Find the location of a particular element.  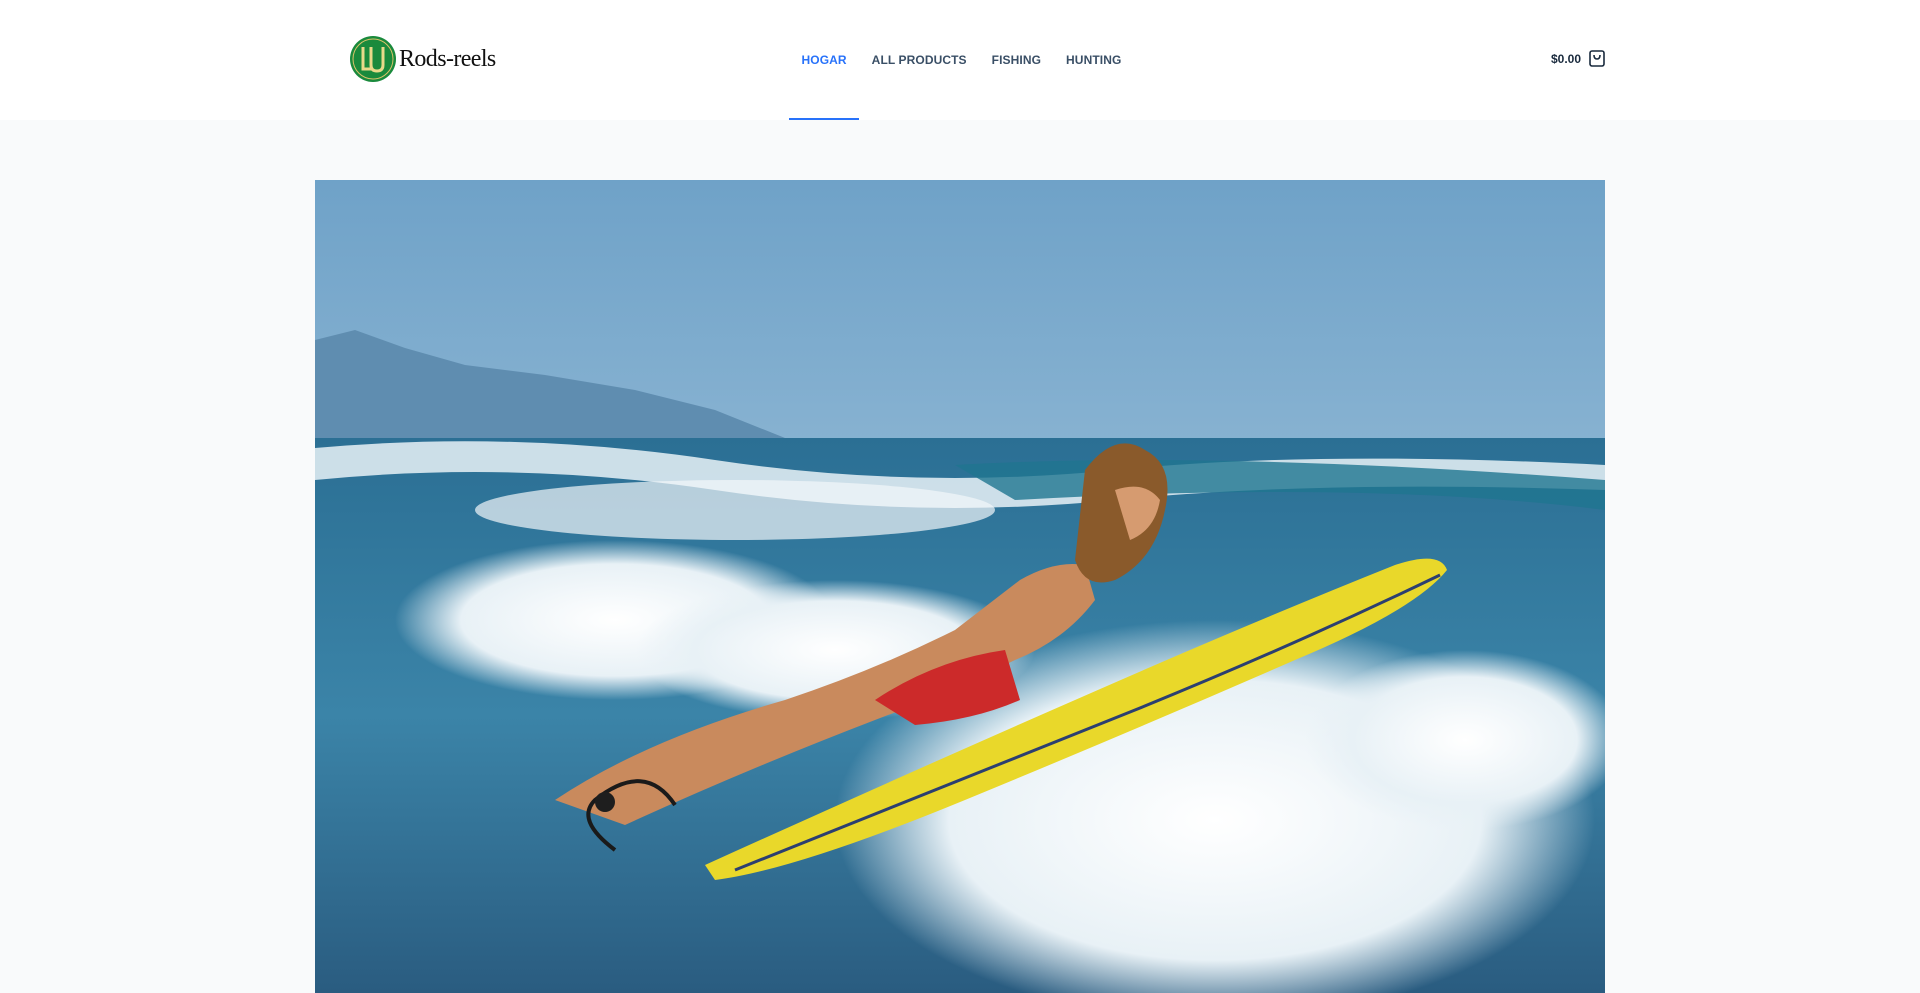

nav-item-hogar: HOGAR is located at coordinates (824, 60).